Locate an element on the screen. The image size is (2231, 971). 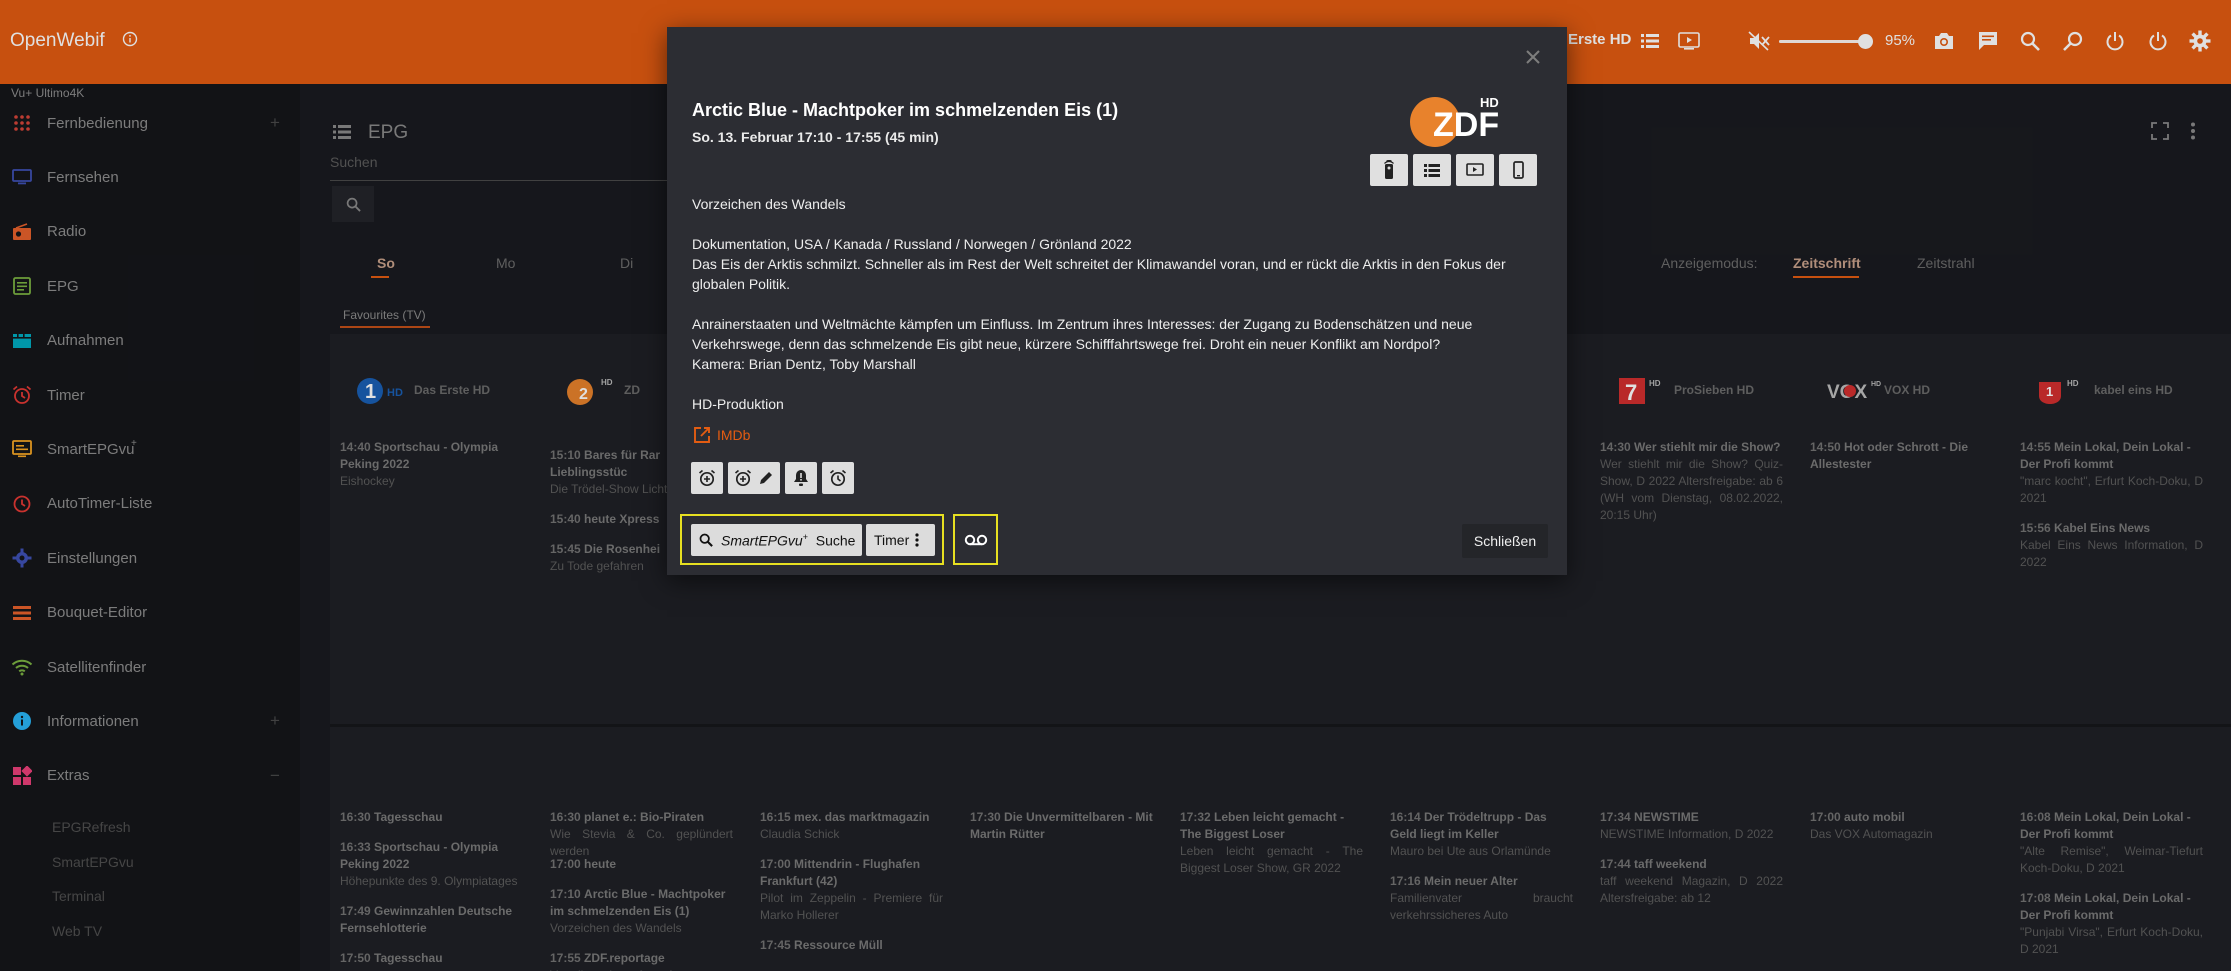
channel-logo-zdf: ZDF HD is located at coordinates (1457, 119).